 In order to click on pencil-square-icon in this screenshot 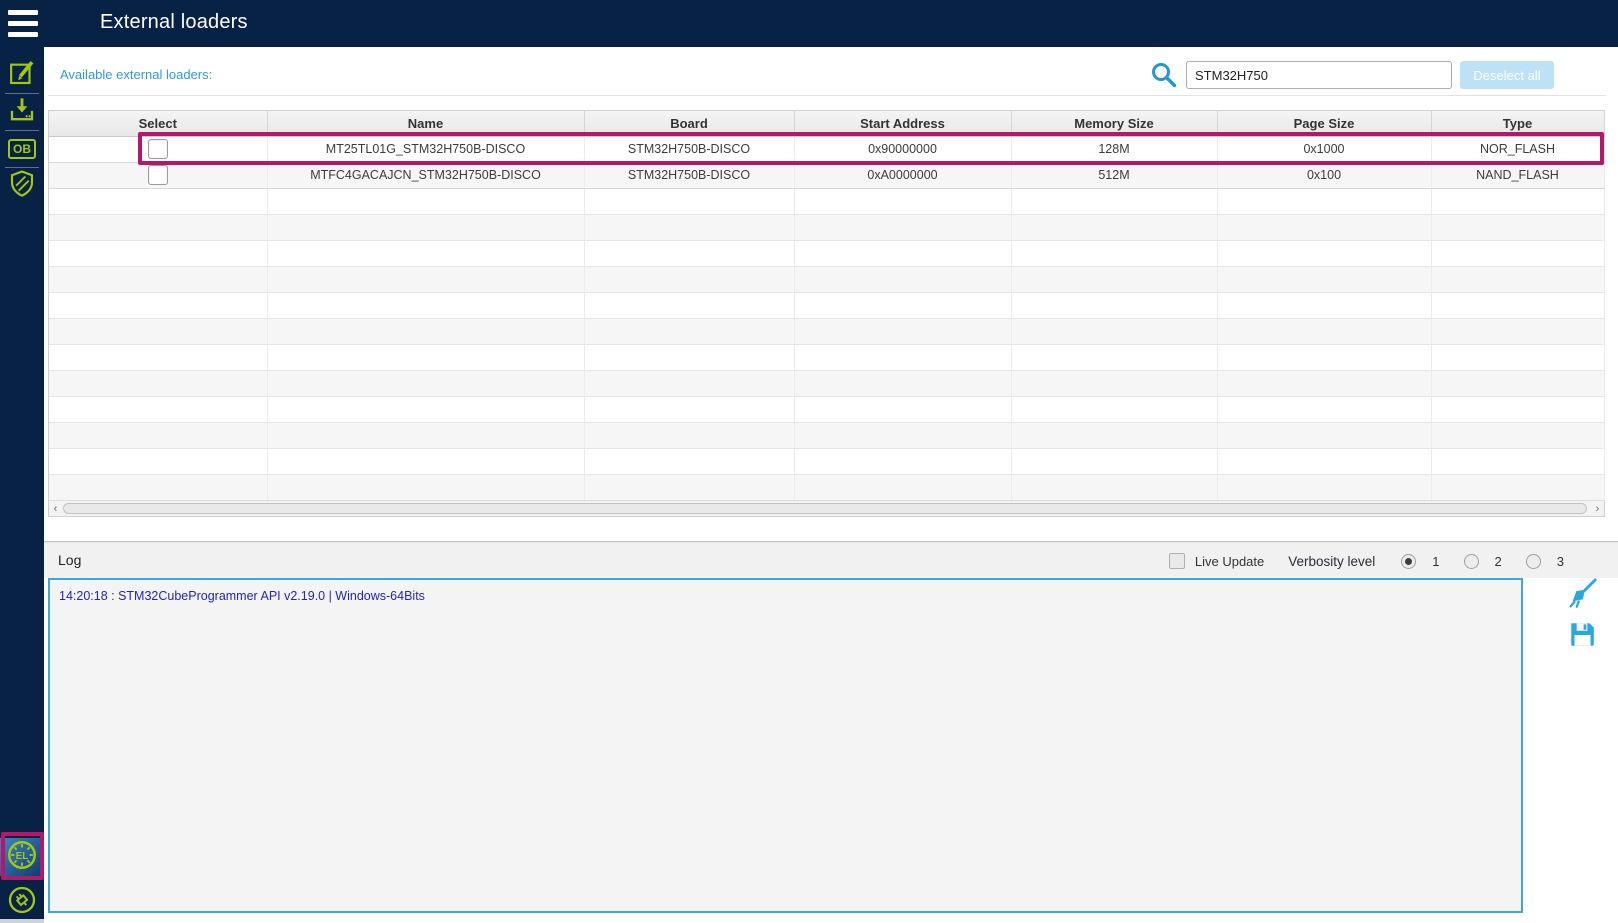, I will do `click(22, 75)`.